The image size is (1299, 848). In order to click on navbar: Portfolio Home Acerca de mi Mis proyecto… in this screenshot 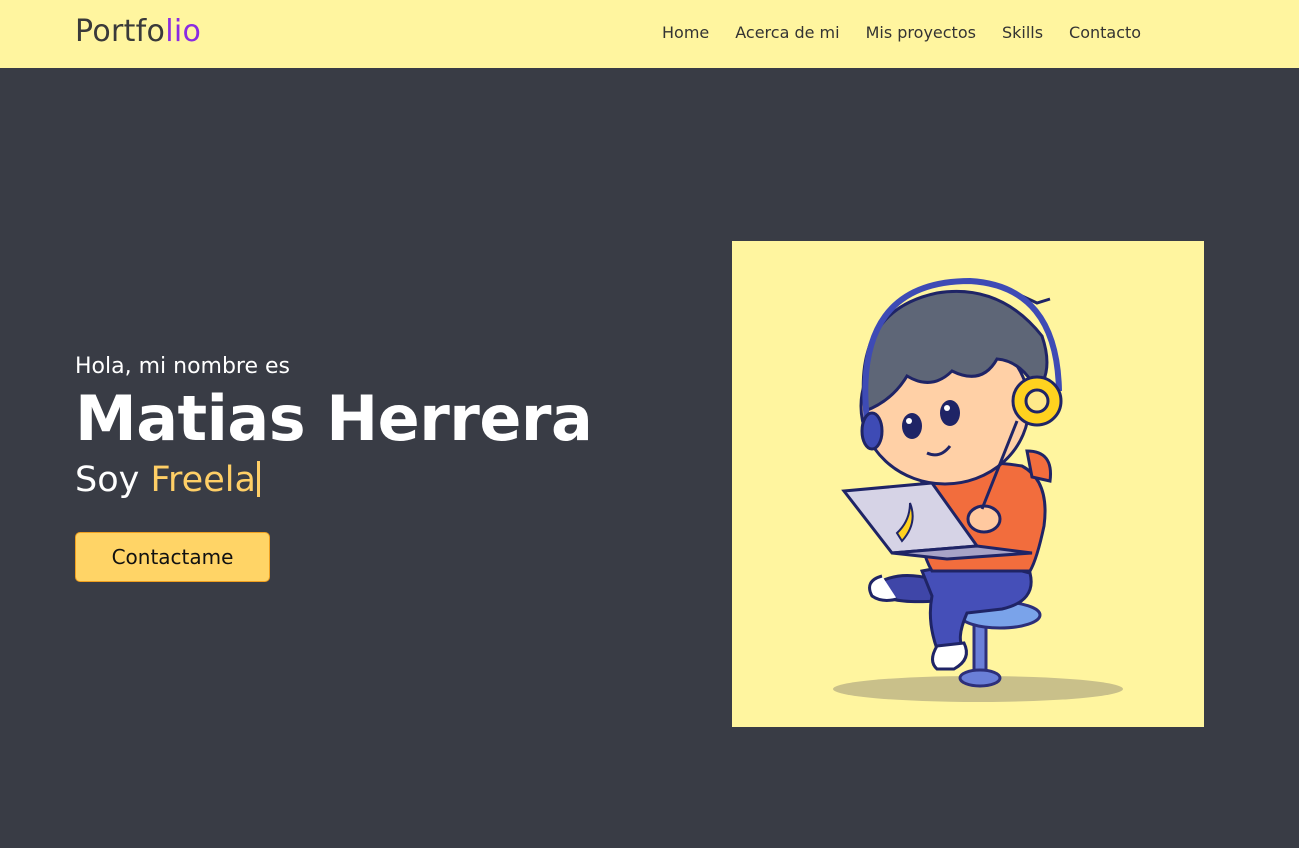, I will do `click(649, 34)`.